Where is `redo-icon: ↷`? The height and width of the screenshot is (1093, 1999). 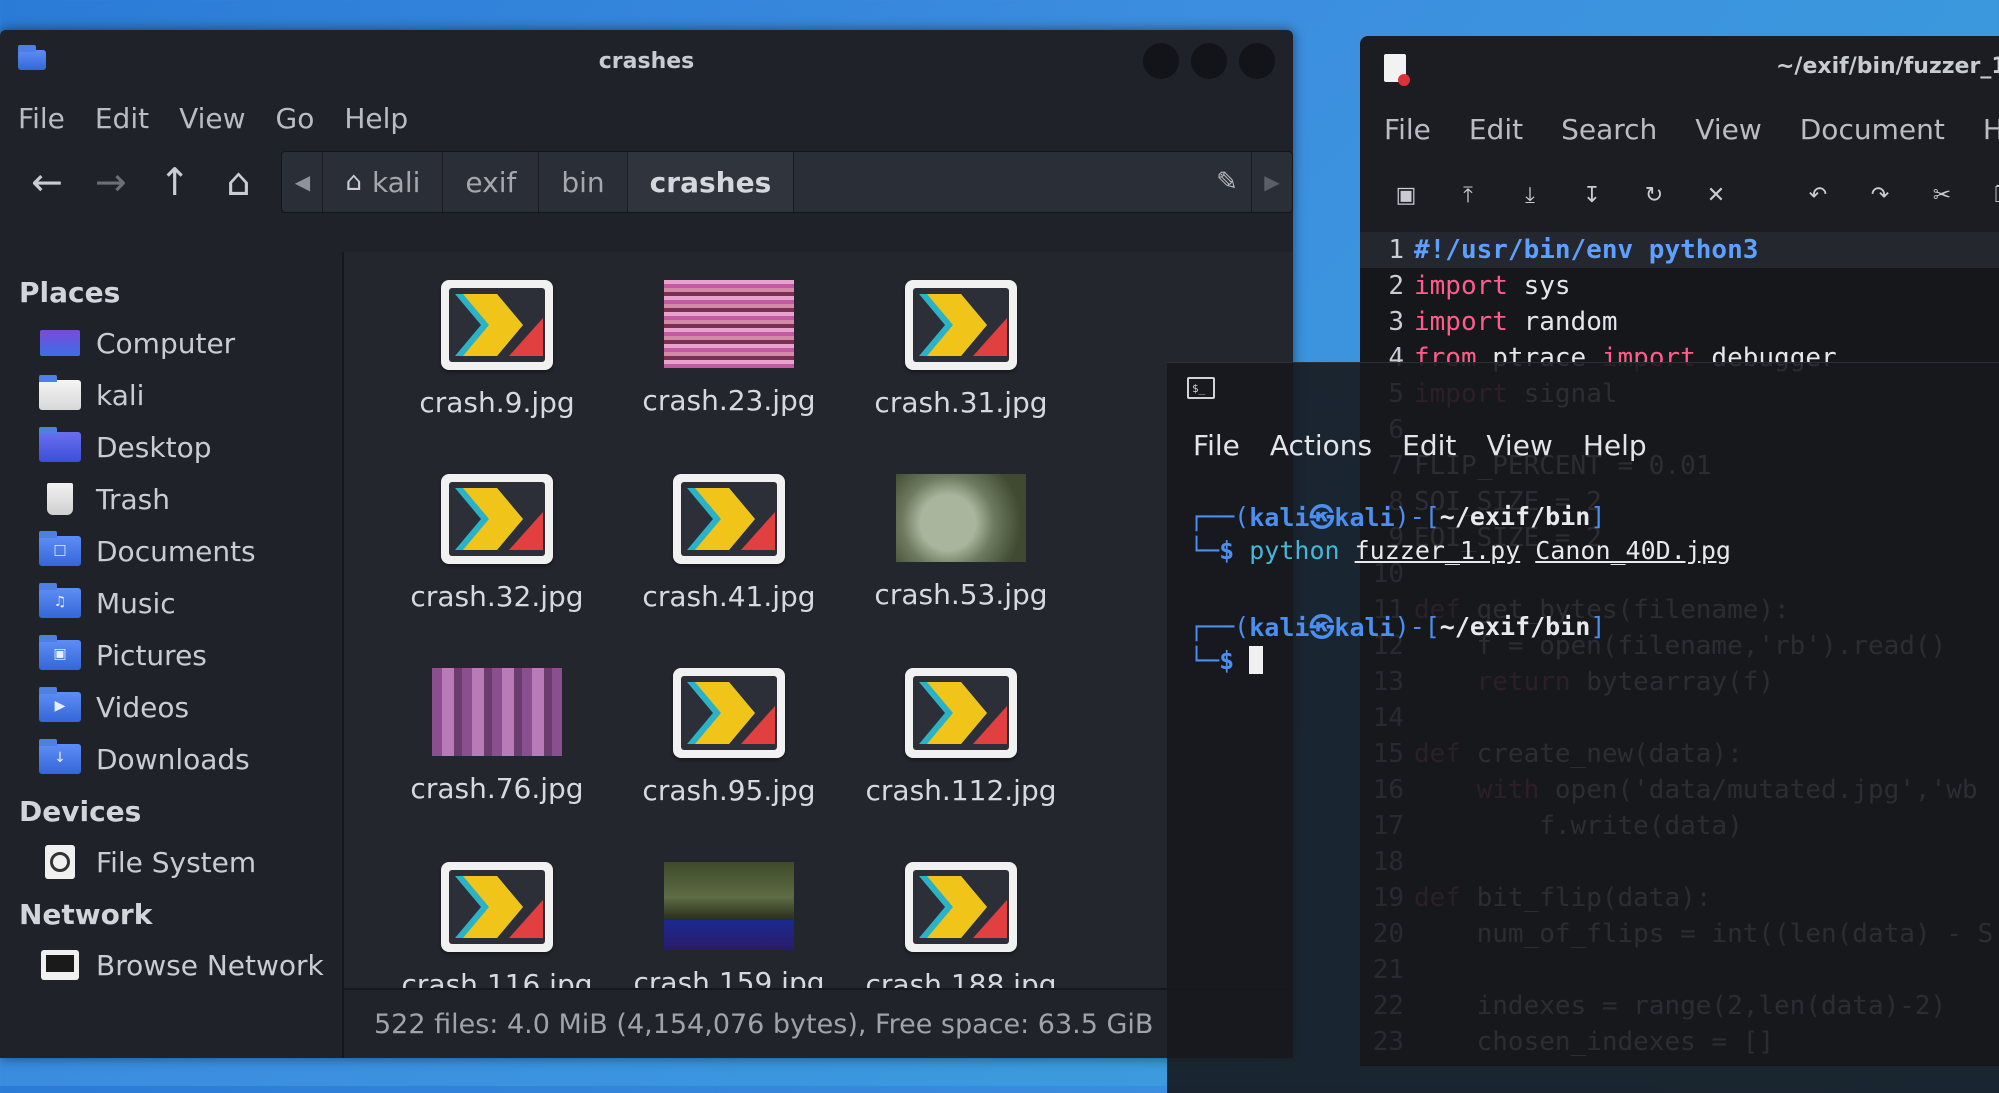 redo-icon: ↷ is located at coordinates (1880, 195).